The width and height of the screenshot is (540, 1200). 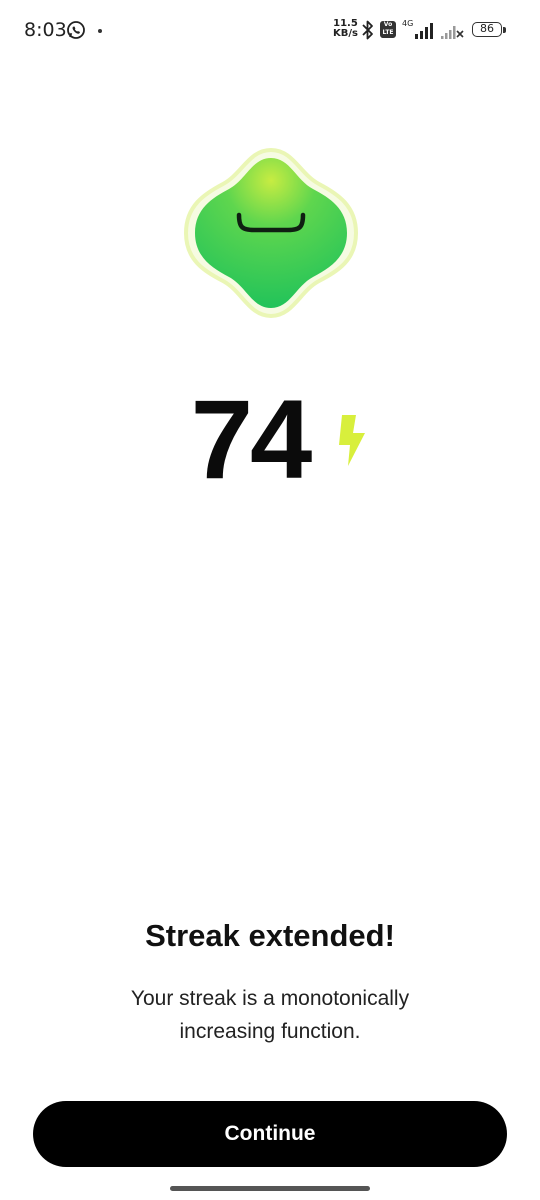 What do you see at coordinates (100, 31) in the screenshot?
I see `notification-dot` at bounding box center [100, 31].